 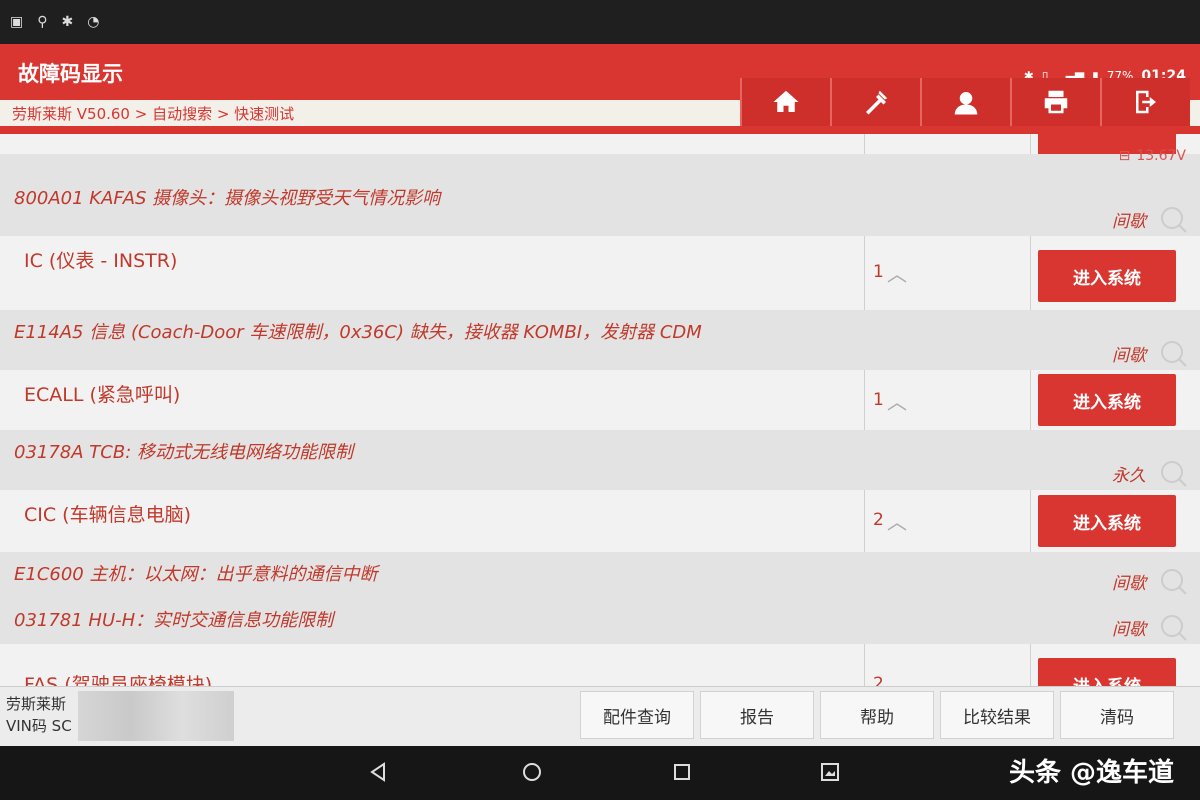 I want to click on system-row-partial-bottom: FAS (驾驶员座椅模块) 2 ︿ 进入系统, so click(x=600, y=665).